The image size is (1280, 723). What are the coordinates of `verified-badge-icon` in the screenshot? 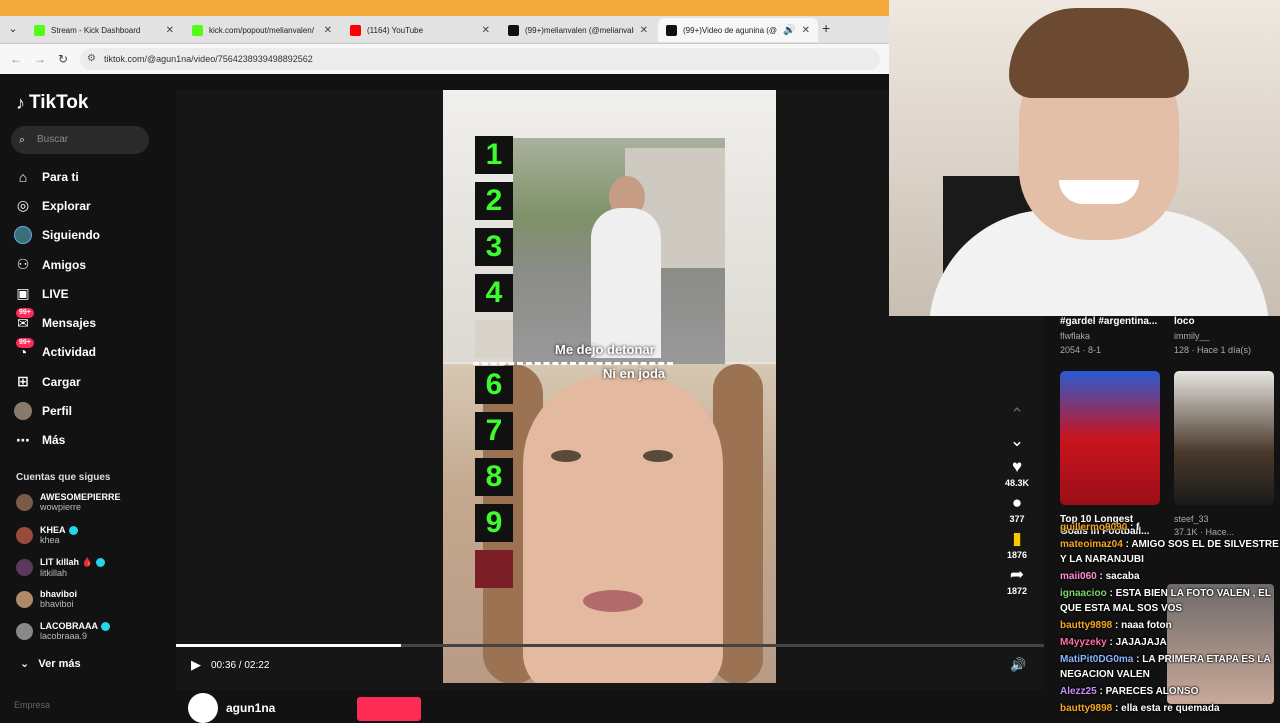 It's located at (73, 531).